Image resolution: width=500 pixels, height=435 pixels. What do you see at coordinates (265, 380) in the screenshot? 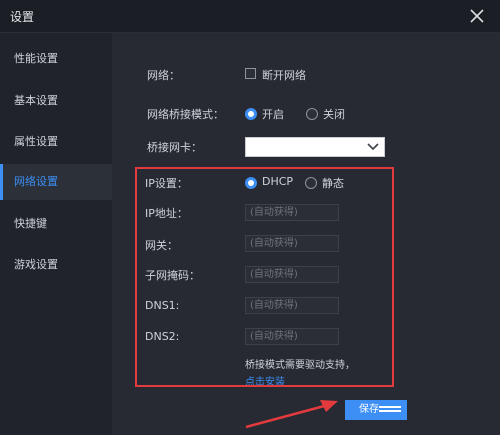
I see `install-driver-link: 点击安装` at bounding box center [265, 380].